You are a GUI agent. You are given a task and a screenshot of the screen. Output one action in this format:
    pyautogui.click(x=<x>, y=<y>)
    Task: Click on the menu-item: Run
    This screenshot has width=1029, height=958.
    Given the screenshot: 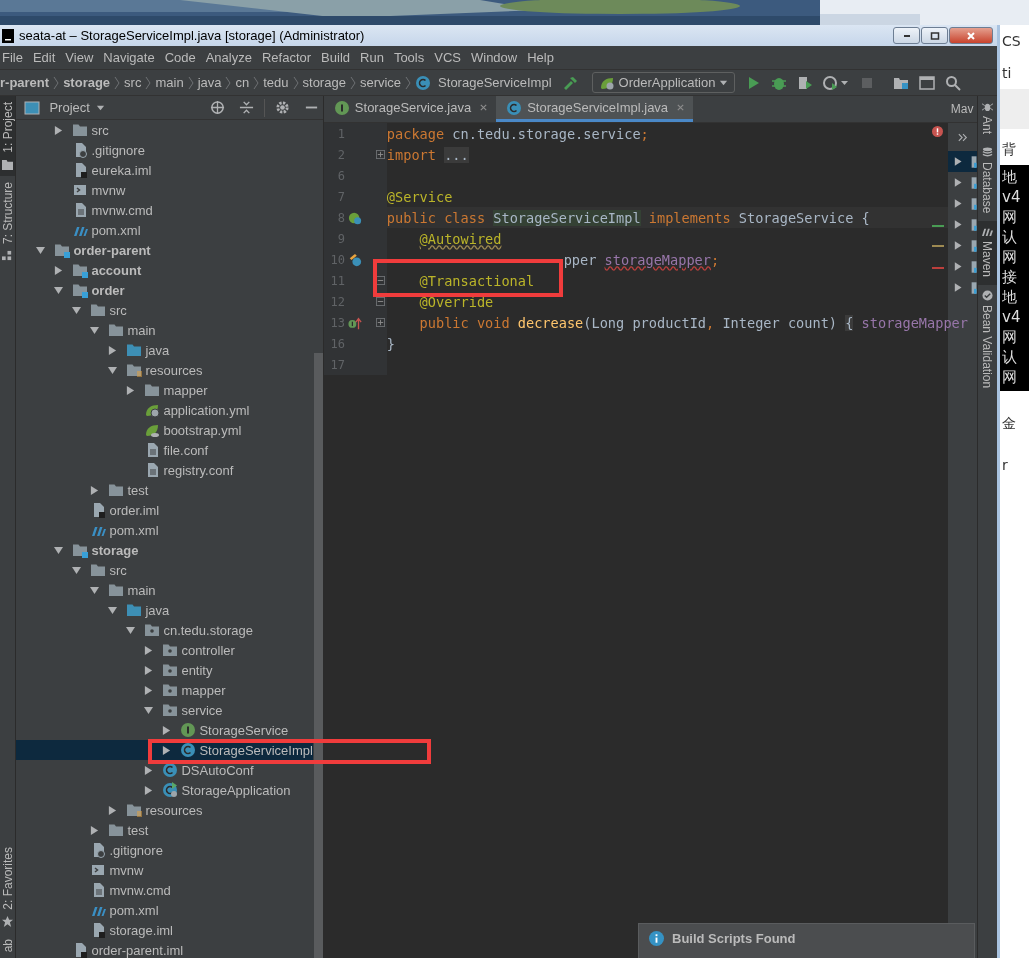 What is the action you would take?
    pyautogui.click(x=372, y=57)
    